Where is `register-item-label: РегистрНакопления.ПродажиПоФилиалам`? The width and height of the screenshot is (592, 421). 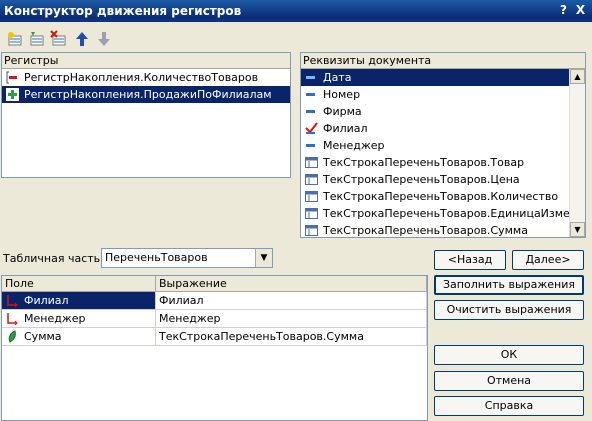
register-item-label: РегистрНакопления.ПродажиПоФилиалам is located at coordinates (148, 94).